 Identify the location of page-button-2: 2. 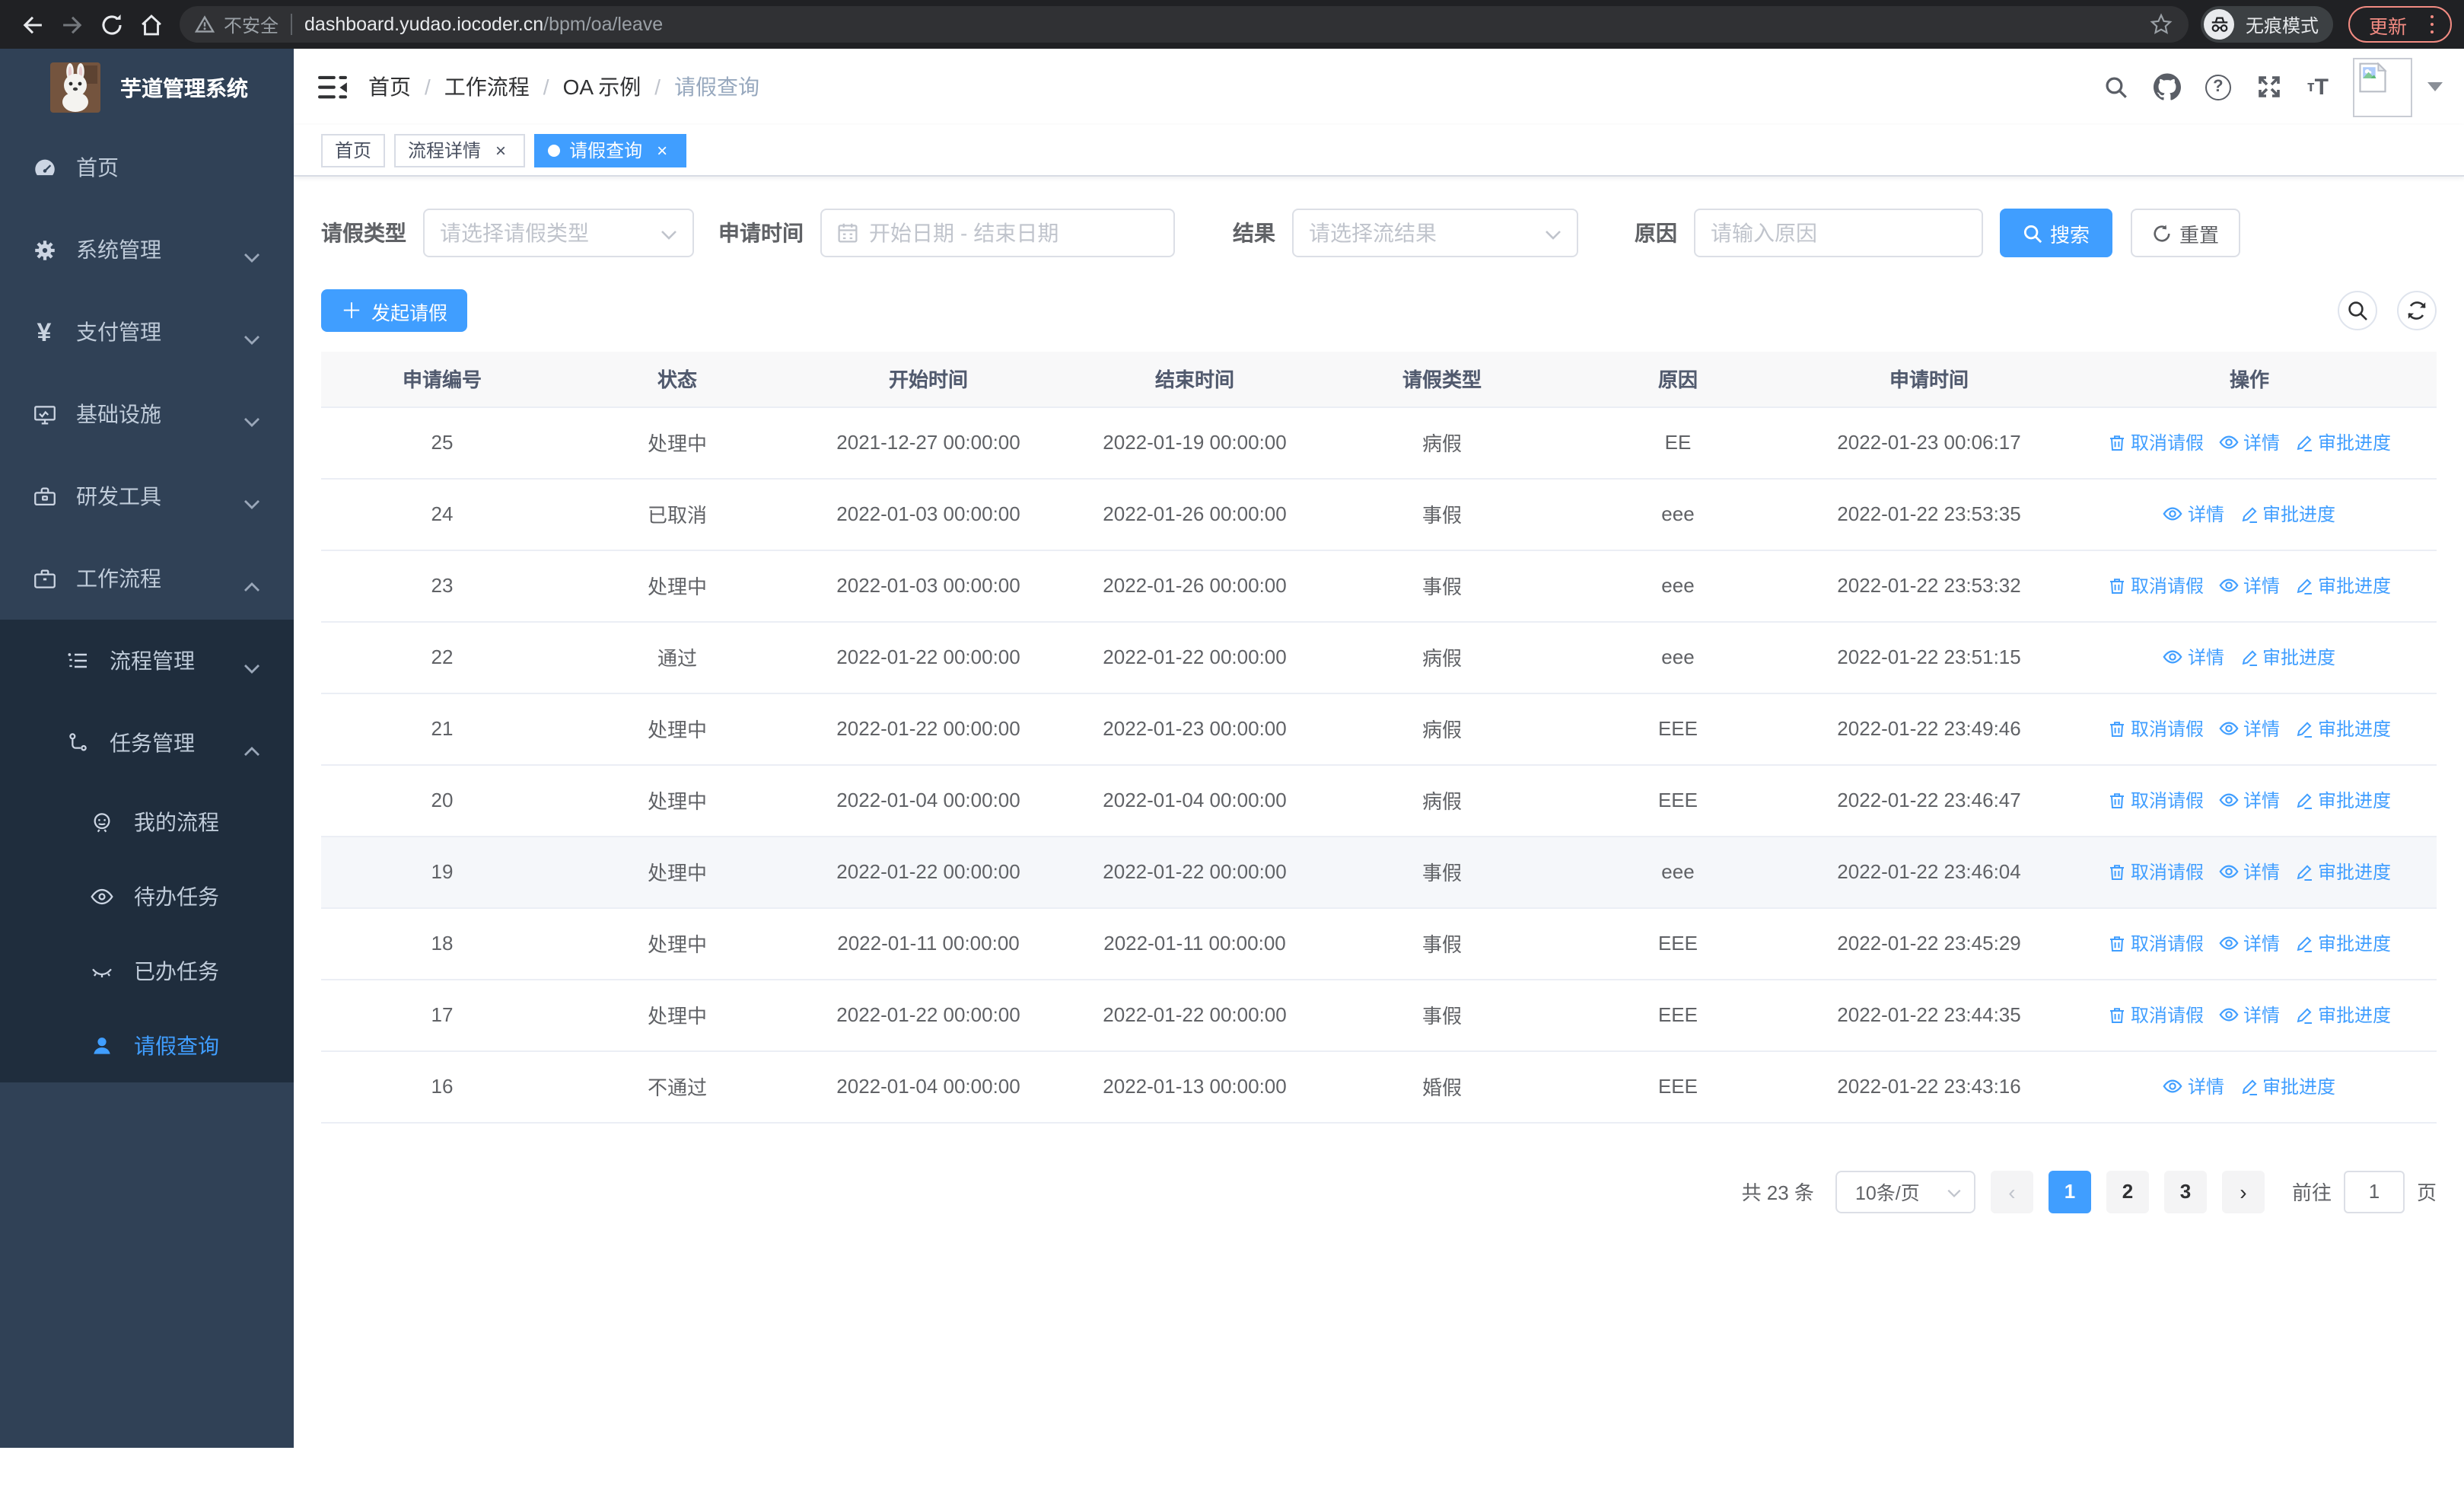
(2127, 1191).